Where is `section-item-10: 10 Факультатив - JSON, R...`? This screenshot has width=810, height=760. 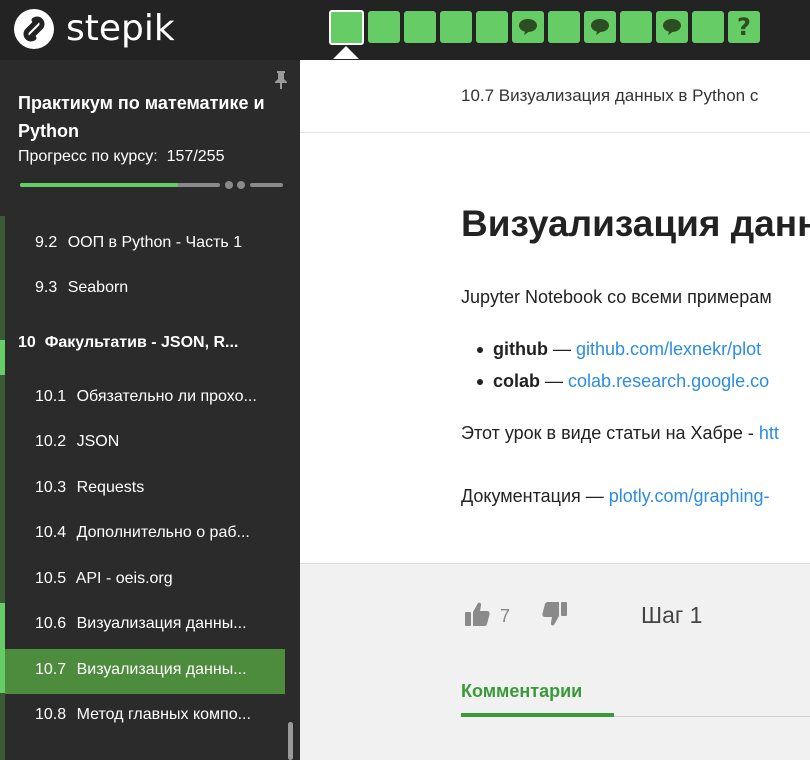
section-item-10: 10 Факультатив - JSON, R... is located at coordinates (128, 343).